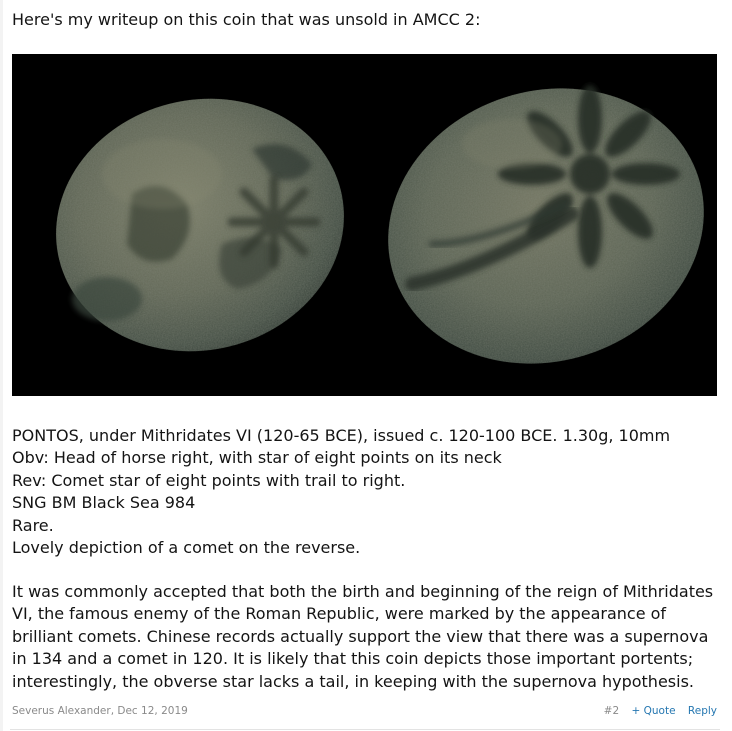  What do you see at coordinates (104, 503) in the screenshot?
I see `spec-line-reference: SNG BM Black Sea 984` at bounding box center [104, 503].